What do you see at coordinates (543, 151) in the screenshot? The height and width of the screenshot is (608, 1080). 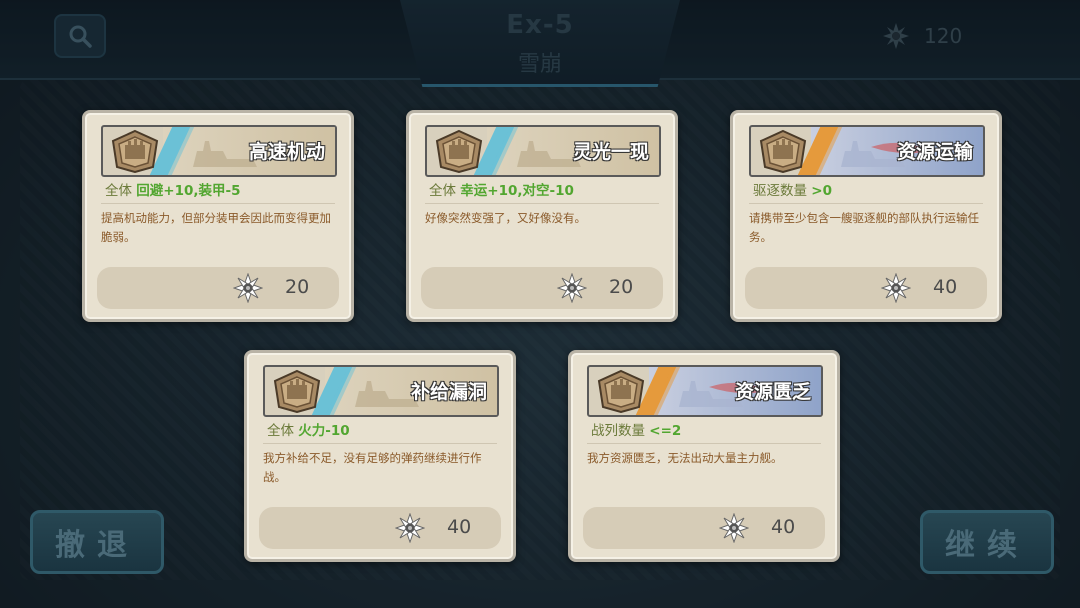 I see `card-banner: 灵光一现` at bounding box center [543, 151].